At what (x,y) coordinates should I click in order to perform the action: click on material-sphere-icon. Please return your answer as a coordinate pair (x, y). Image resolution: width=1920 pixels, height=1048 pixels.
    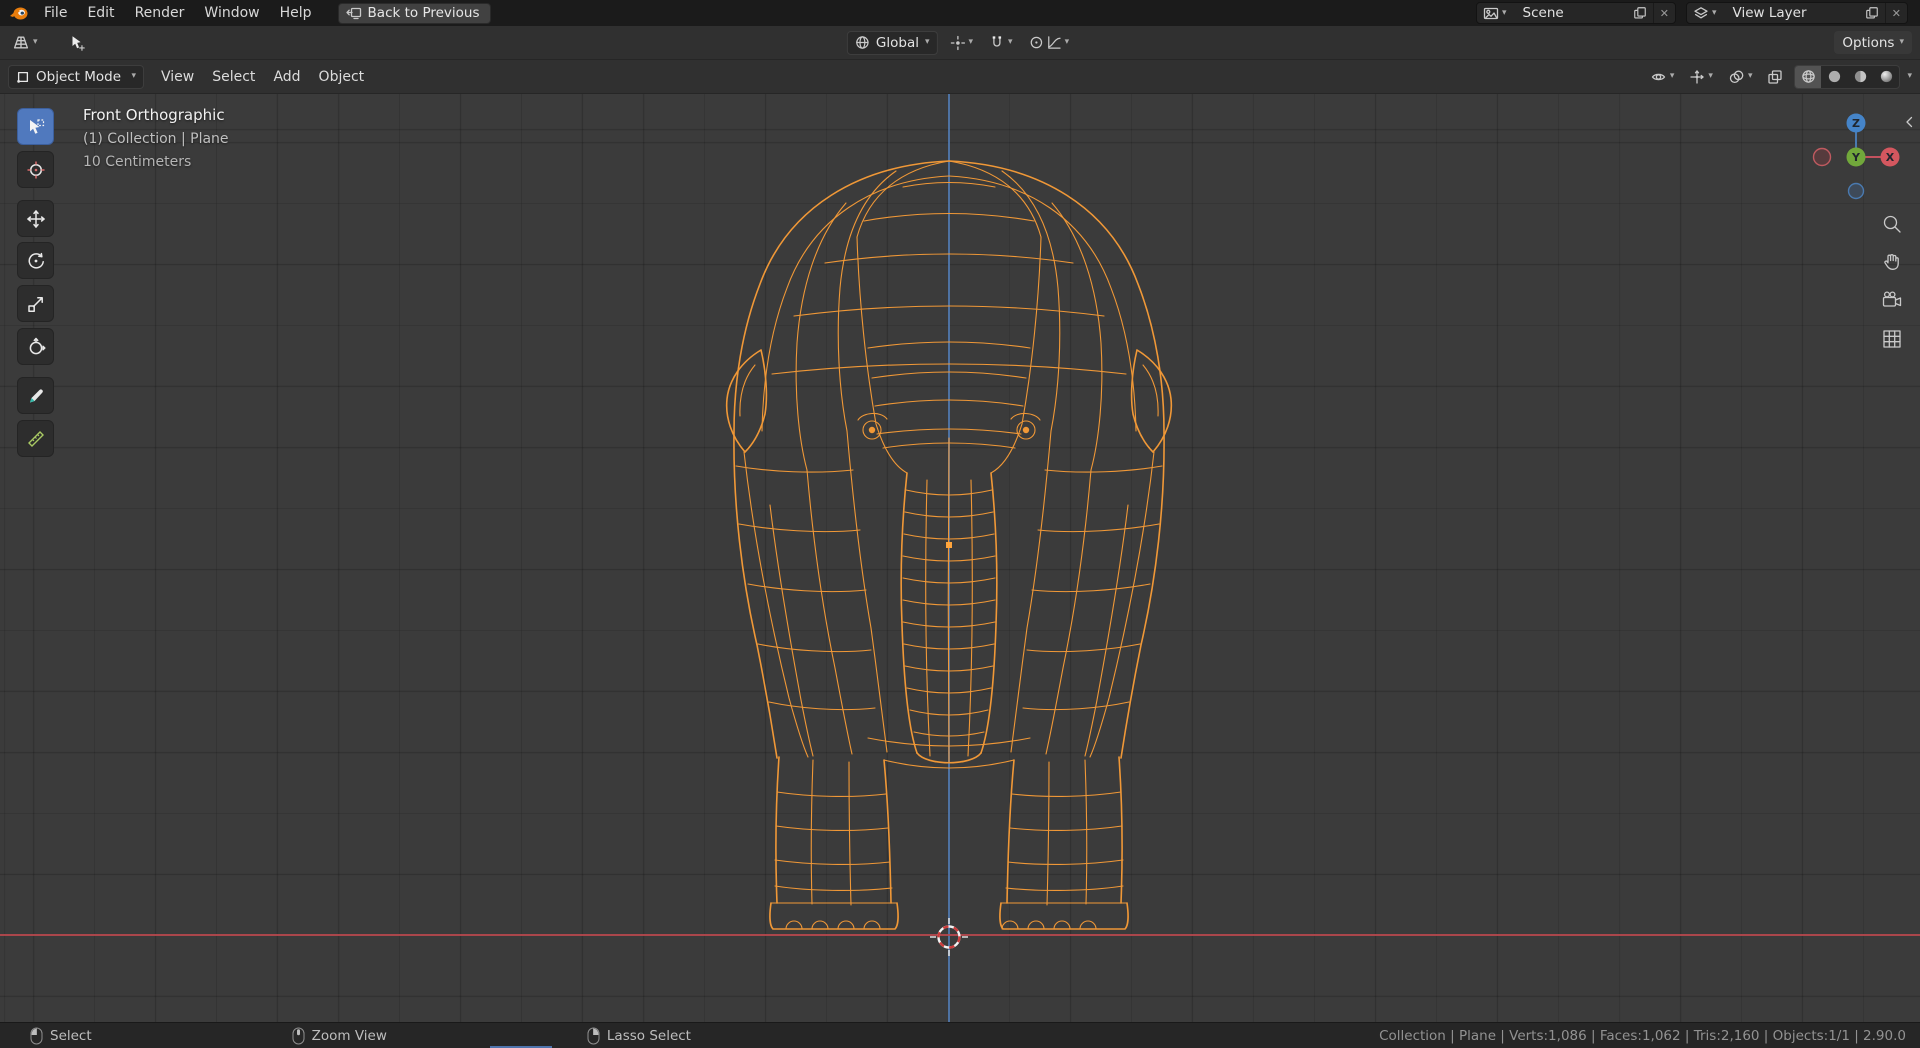
    Looking at the image, I should click on (1860, 76).